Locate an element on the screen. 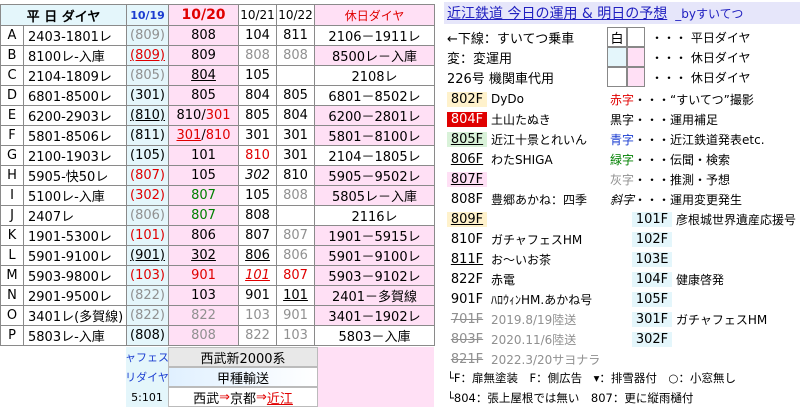 The width and height of the screenshot is (801, 410). car-name: お～いお茶 is located at coordinates (521, 259).